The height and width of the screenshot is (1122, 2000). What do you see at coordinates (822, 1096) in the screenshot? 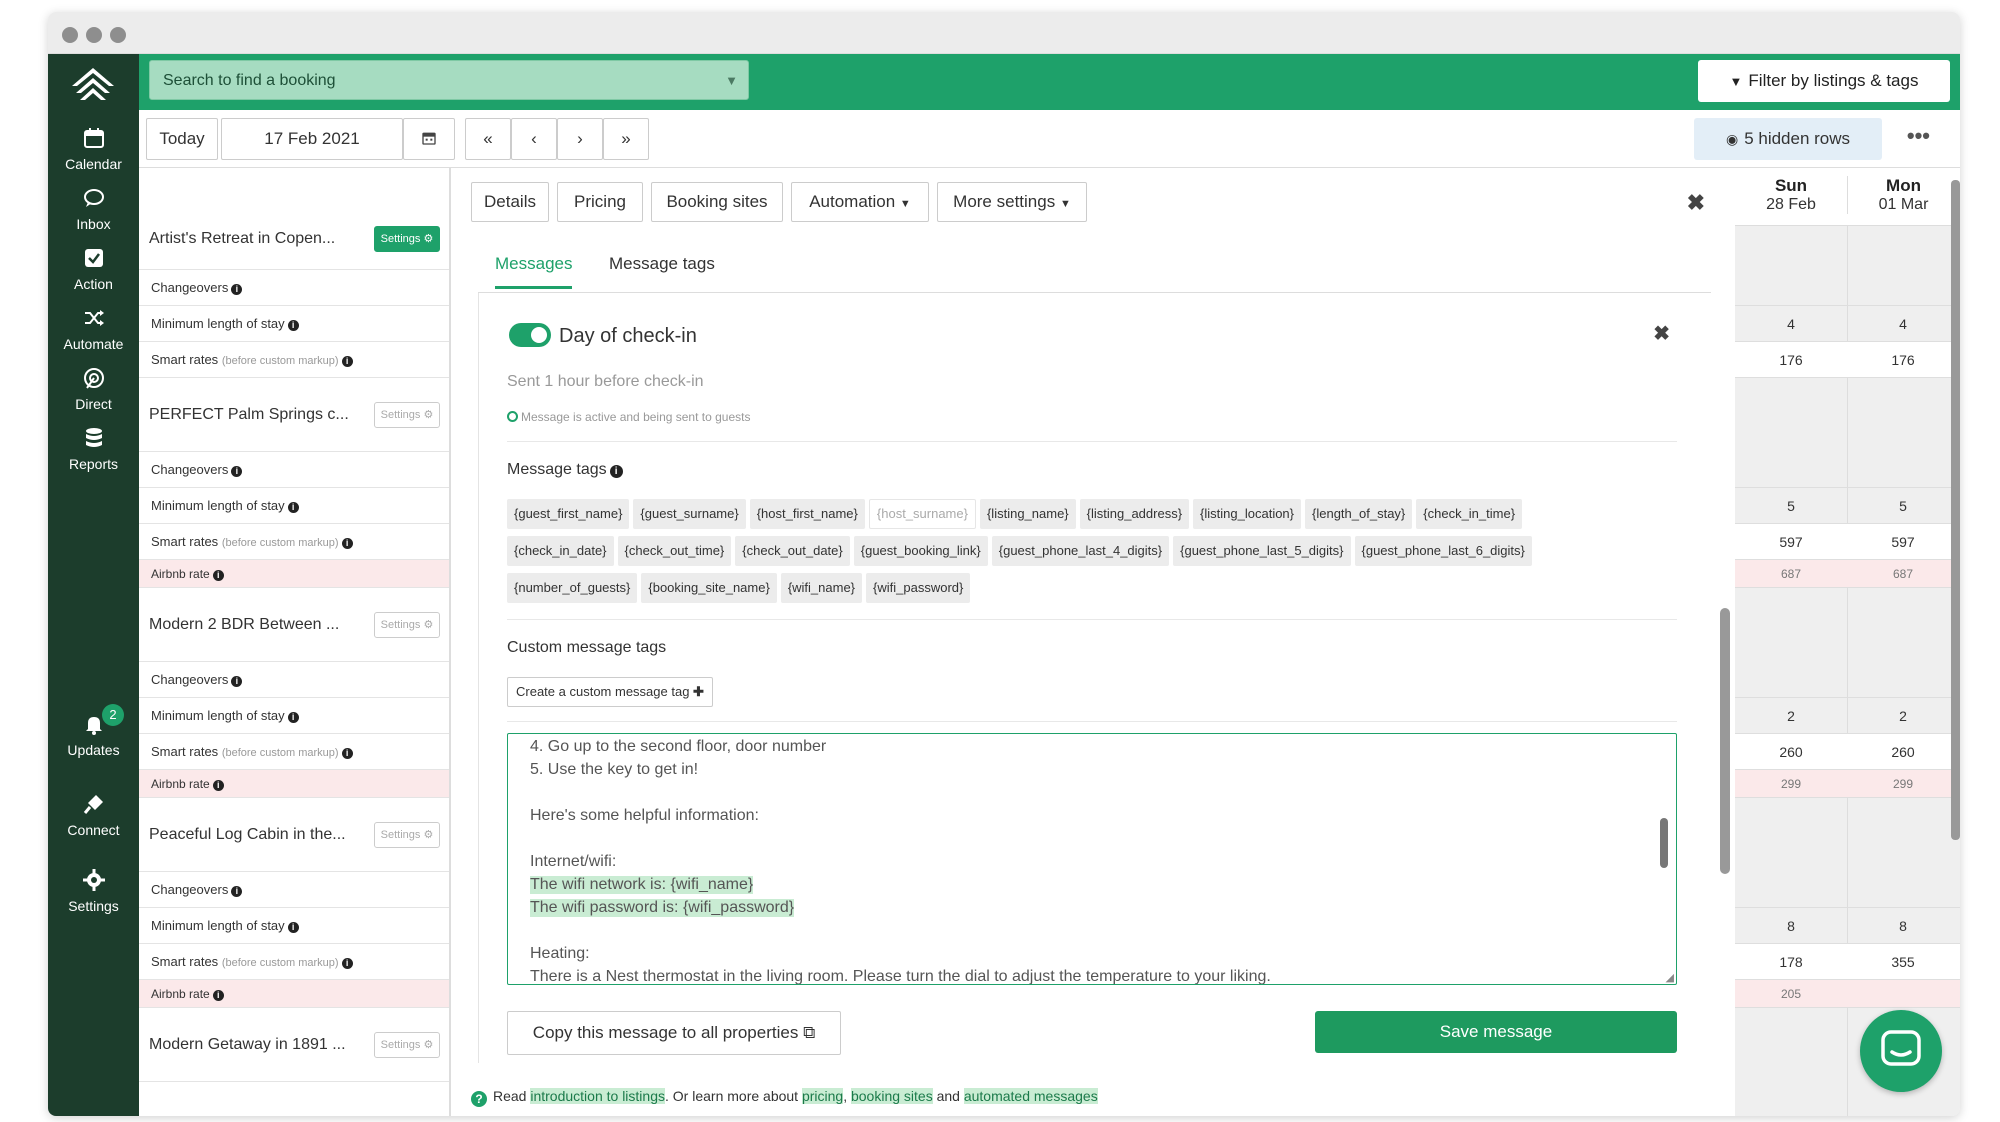
I see `pricing-link: pricing` at bounding box center [822, 1096].